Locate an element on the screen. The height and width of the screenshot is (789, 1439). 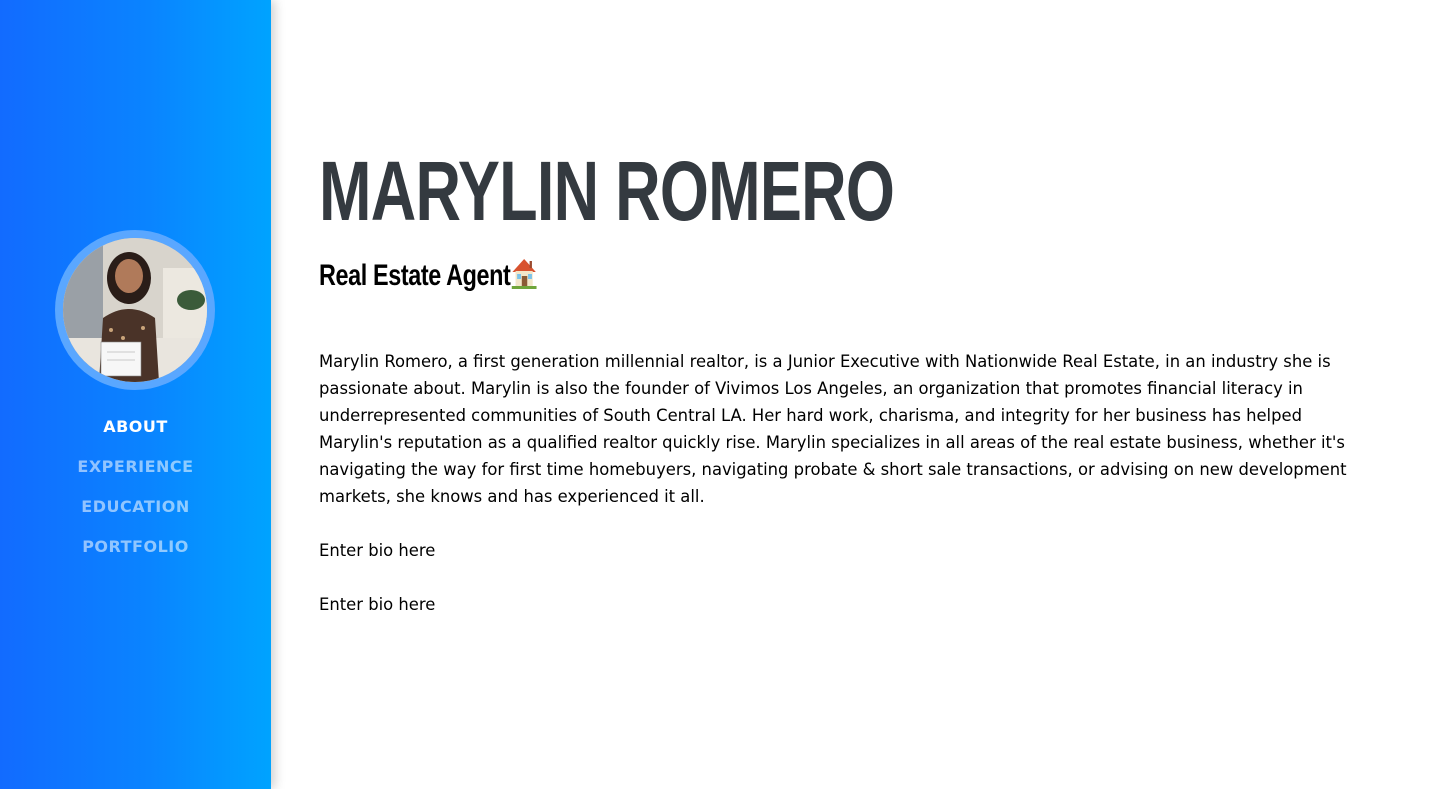
nav-link-education: EDUCATION is located at coordinates (135, 506).